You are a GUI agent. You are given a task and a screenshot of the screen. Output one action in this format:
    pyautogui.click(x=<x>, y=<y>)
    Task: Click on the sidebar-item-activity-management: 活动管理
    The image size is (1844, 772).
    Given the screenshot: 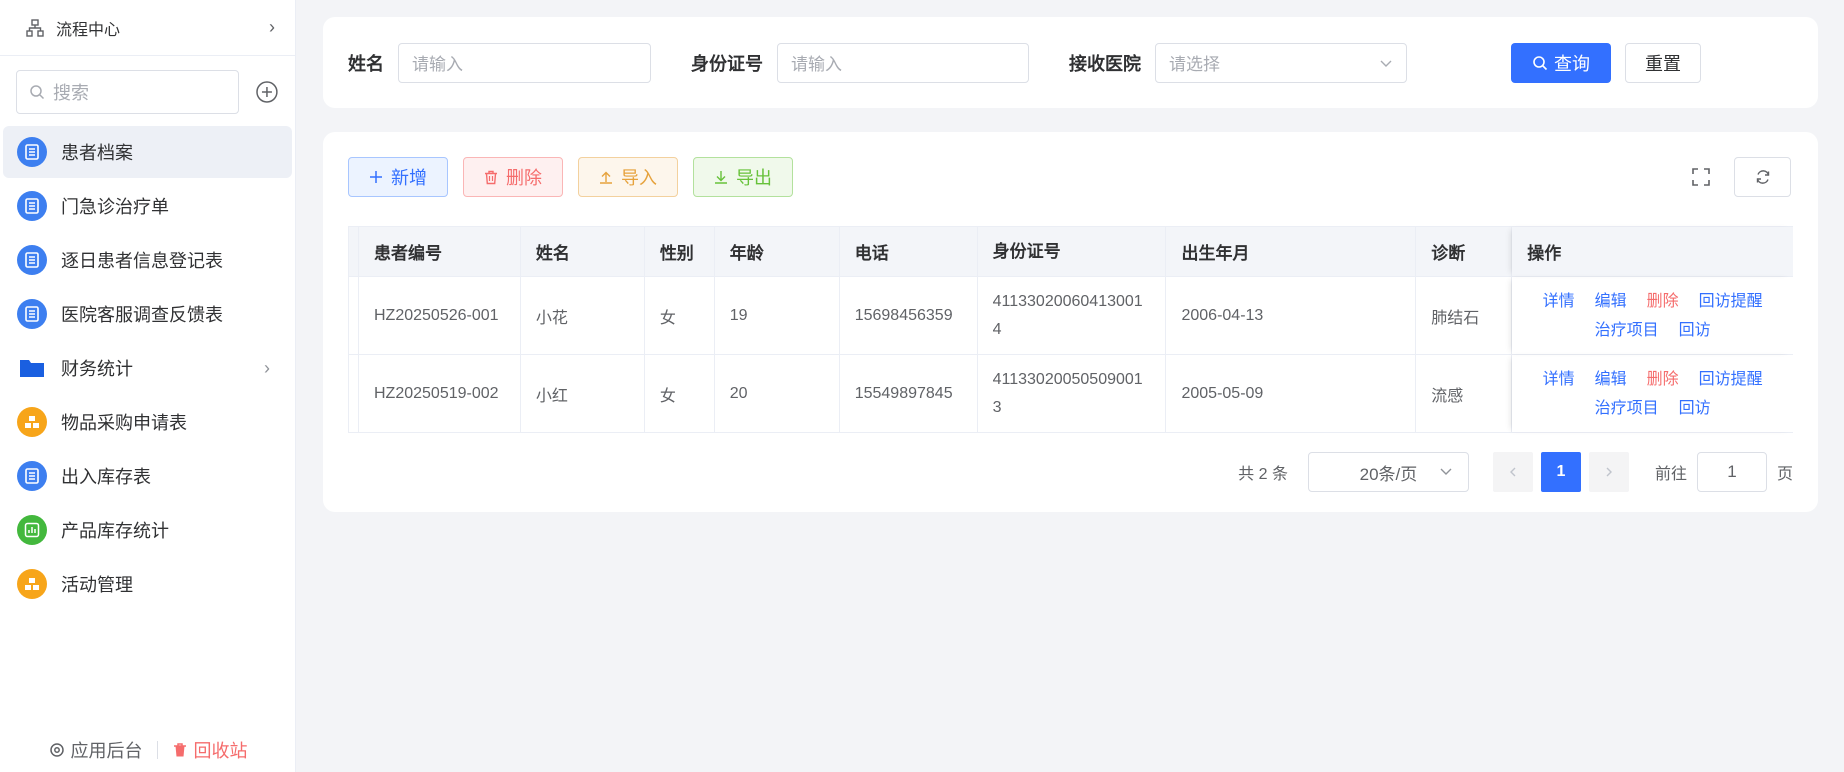 What is the action you would take?
    pyautogui.click(x=147, y=584)
    